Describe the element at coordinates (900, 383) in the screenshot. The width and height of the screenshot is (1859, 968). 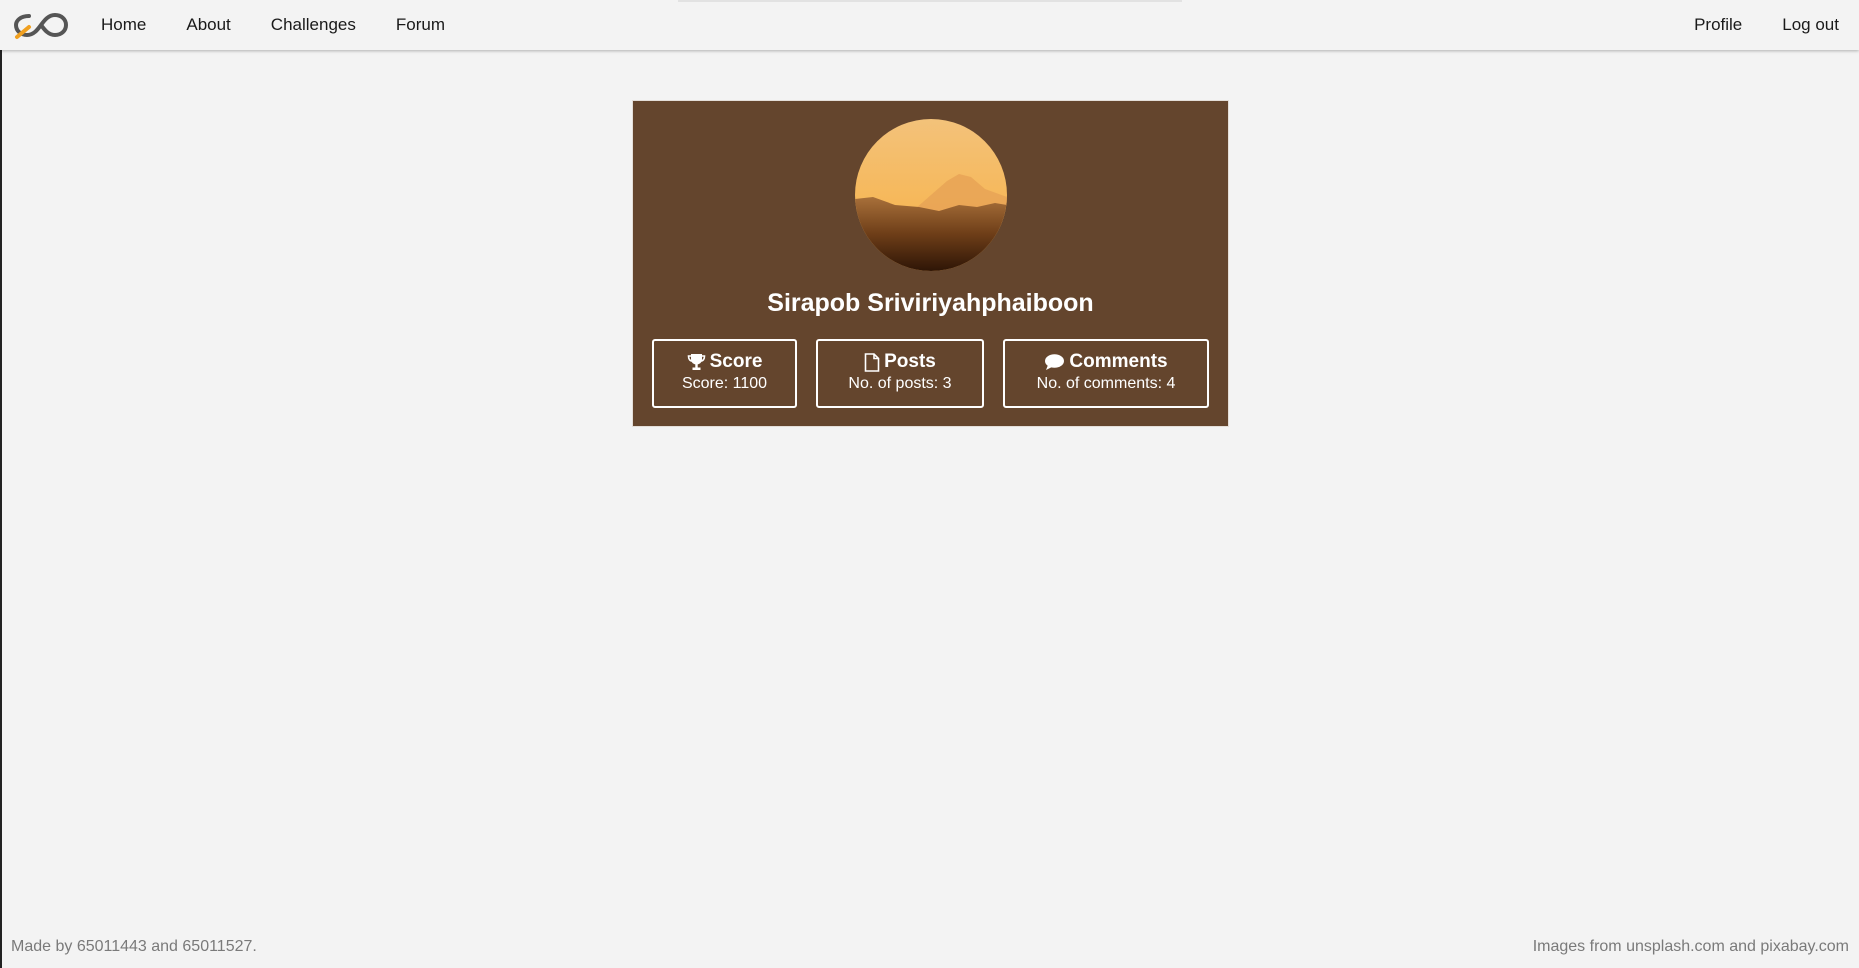
I see `posts-value: No. of posts: 3` at that location.